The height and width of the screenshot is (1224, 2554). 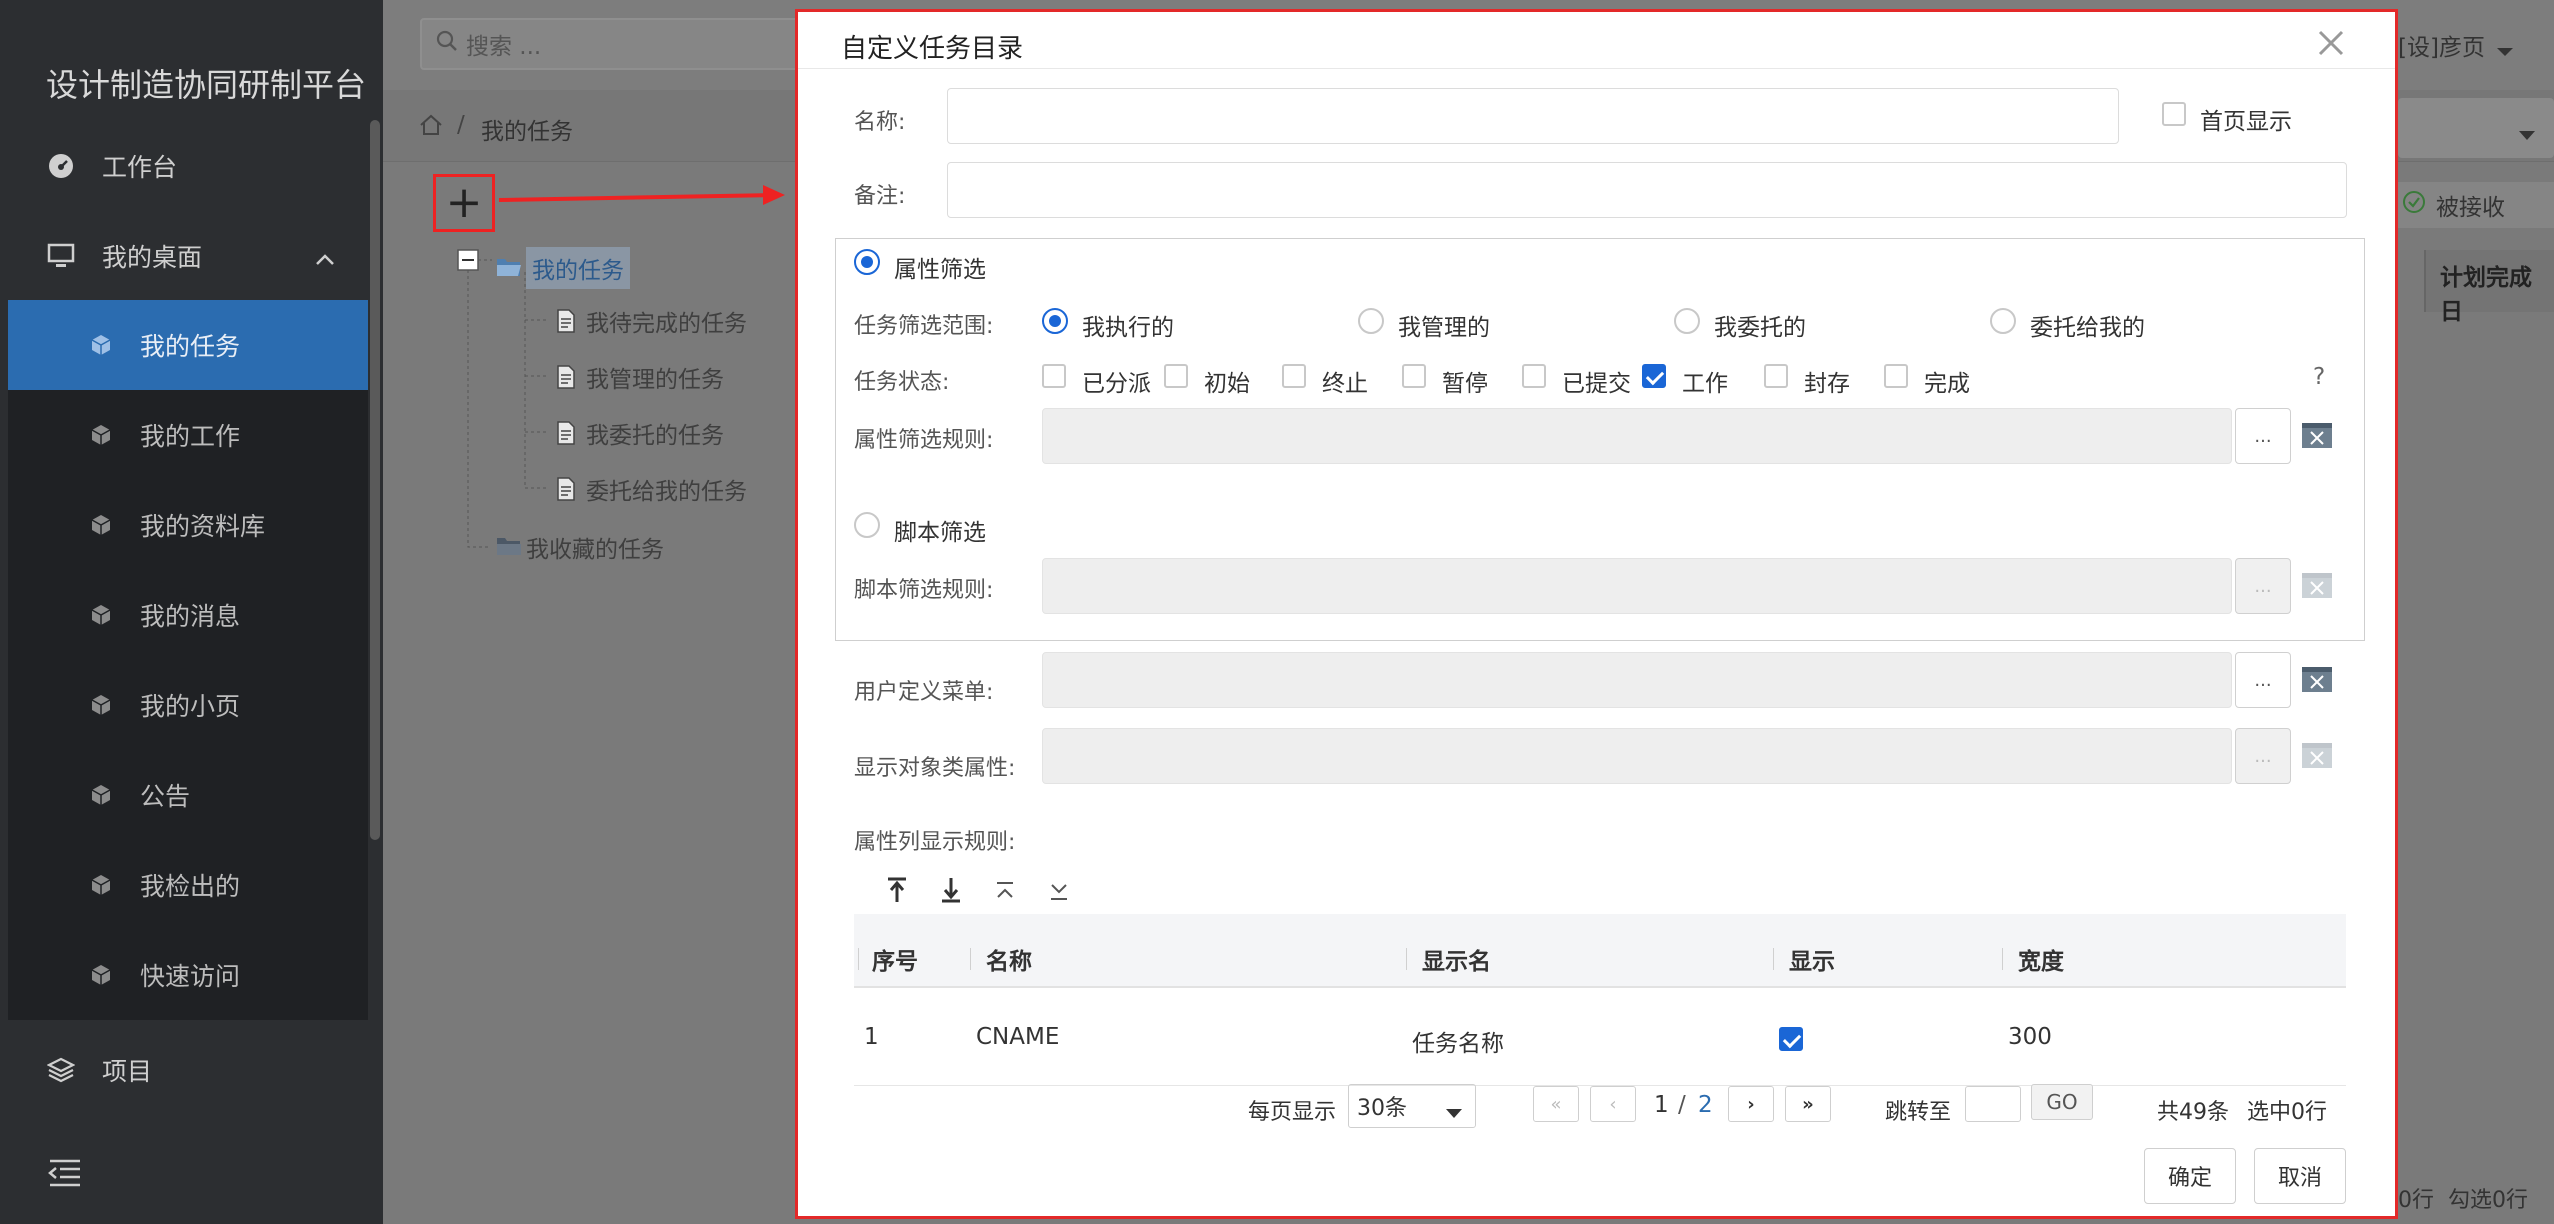 I want to click on sidebar-item-5: 公告, so click(x=188, y=795).